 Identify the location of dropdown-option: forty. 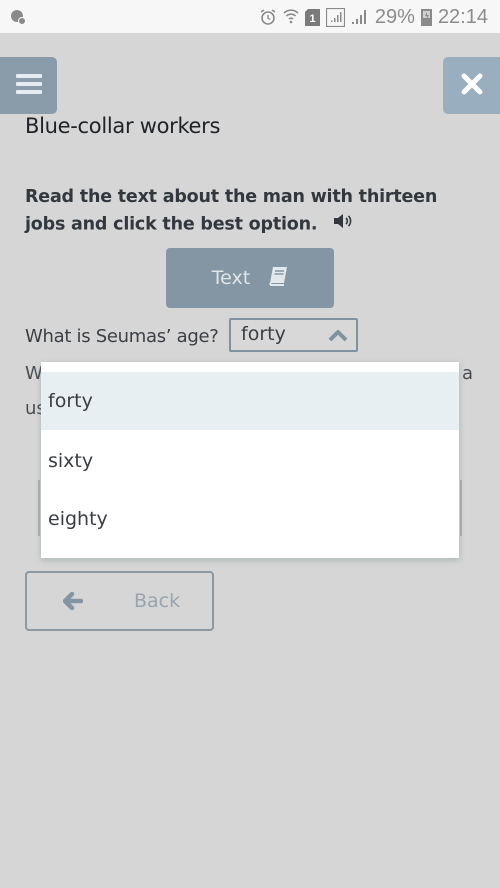
(250, 401).